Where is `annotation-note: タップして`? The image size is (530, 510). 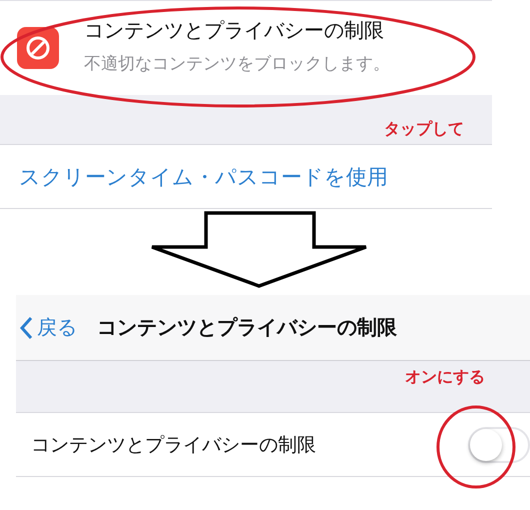
annotation-note: タップして is located at coordinates (424, 129).